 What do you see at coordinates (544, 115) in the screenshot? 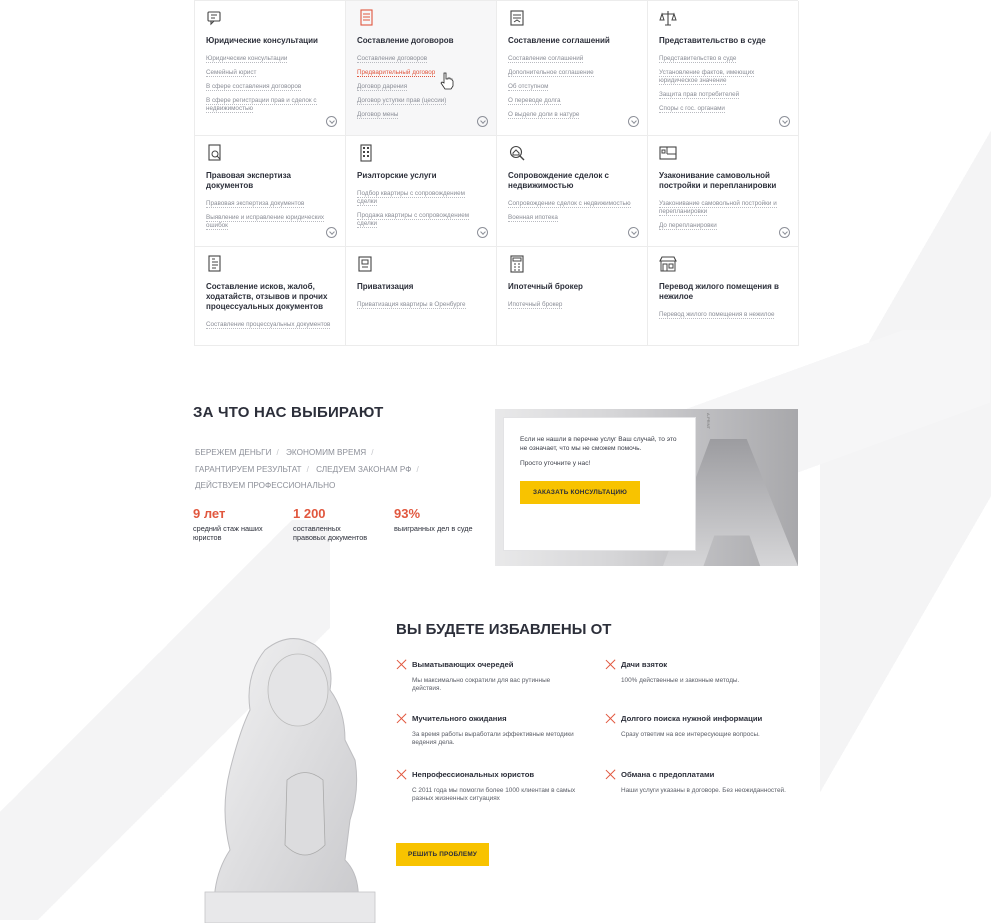
I see `service-link: О выделе доли в натуре` at bounding box center [544, 115].